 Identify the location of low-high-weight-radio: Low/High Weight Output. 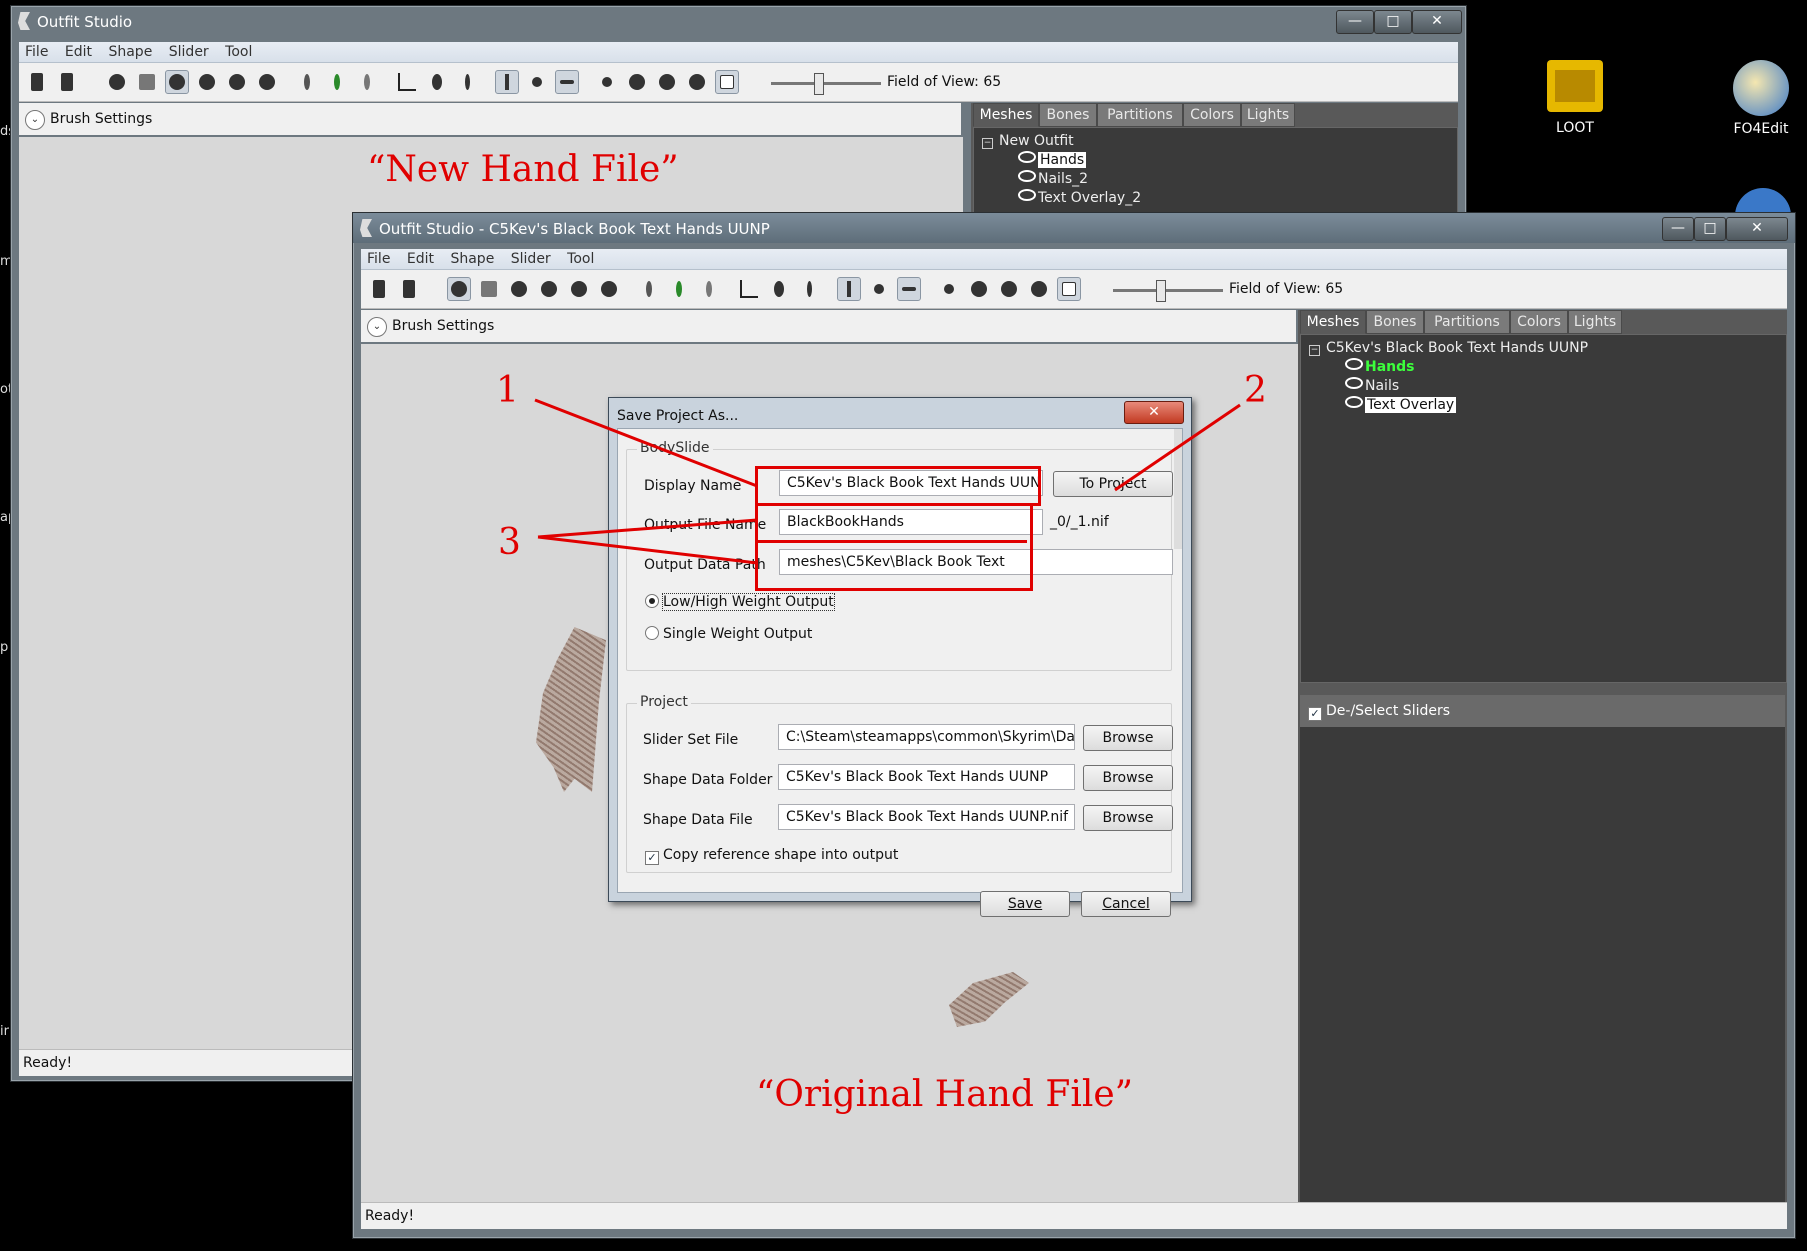
(740, 602).